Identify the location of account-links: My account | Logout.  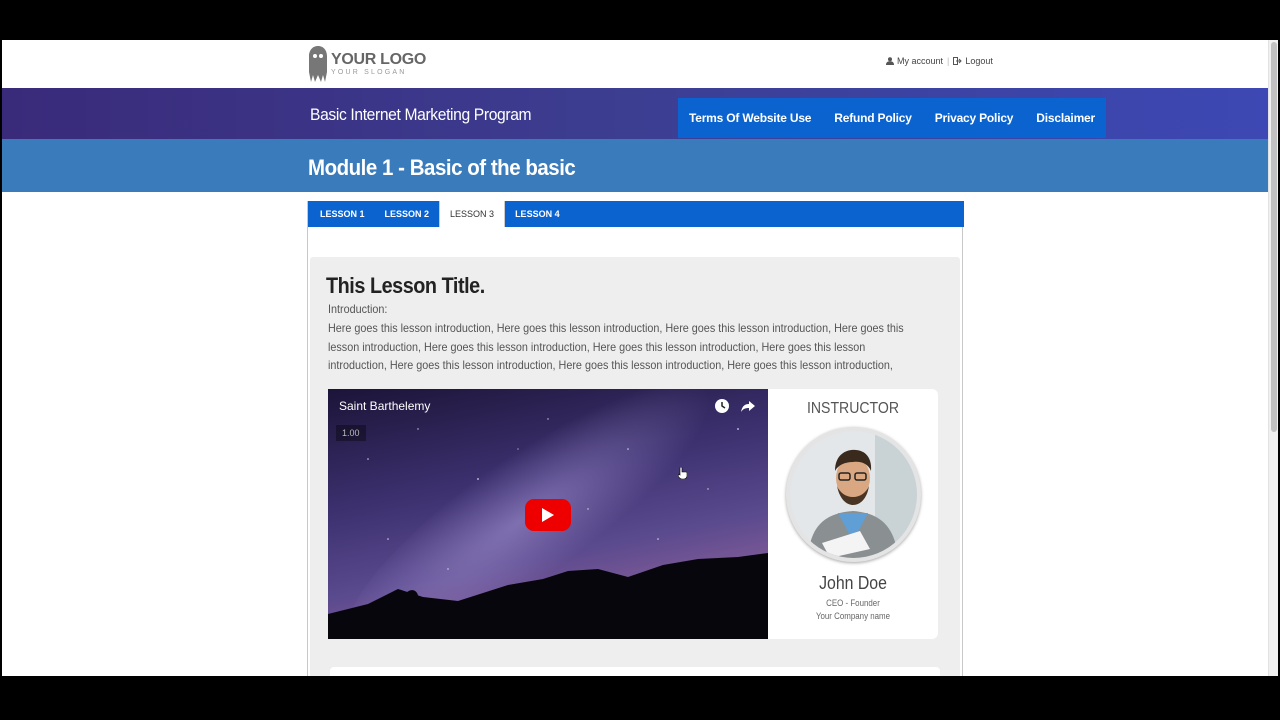
(939, 61).